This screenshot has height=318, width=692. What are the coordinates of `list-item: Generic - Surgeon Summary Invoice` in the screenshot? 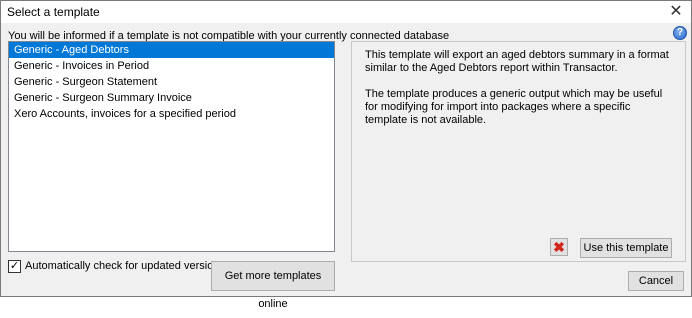 It's located at (171, 98).